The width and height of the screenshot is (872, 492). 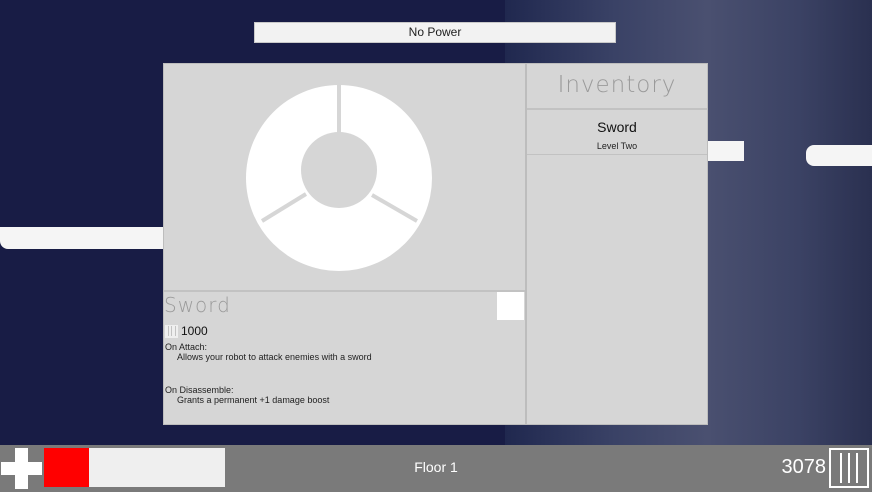 What do you see at coordinates (194, 331) in the screenshot?
I see `cost-value: 1000` at bounding box center [194, 331].